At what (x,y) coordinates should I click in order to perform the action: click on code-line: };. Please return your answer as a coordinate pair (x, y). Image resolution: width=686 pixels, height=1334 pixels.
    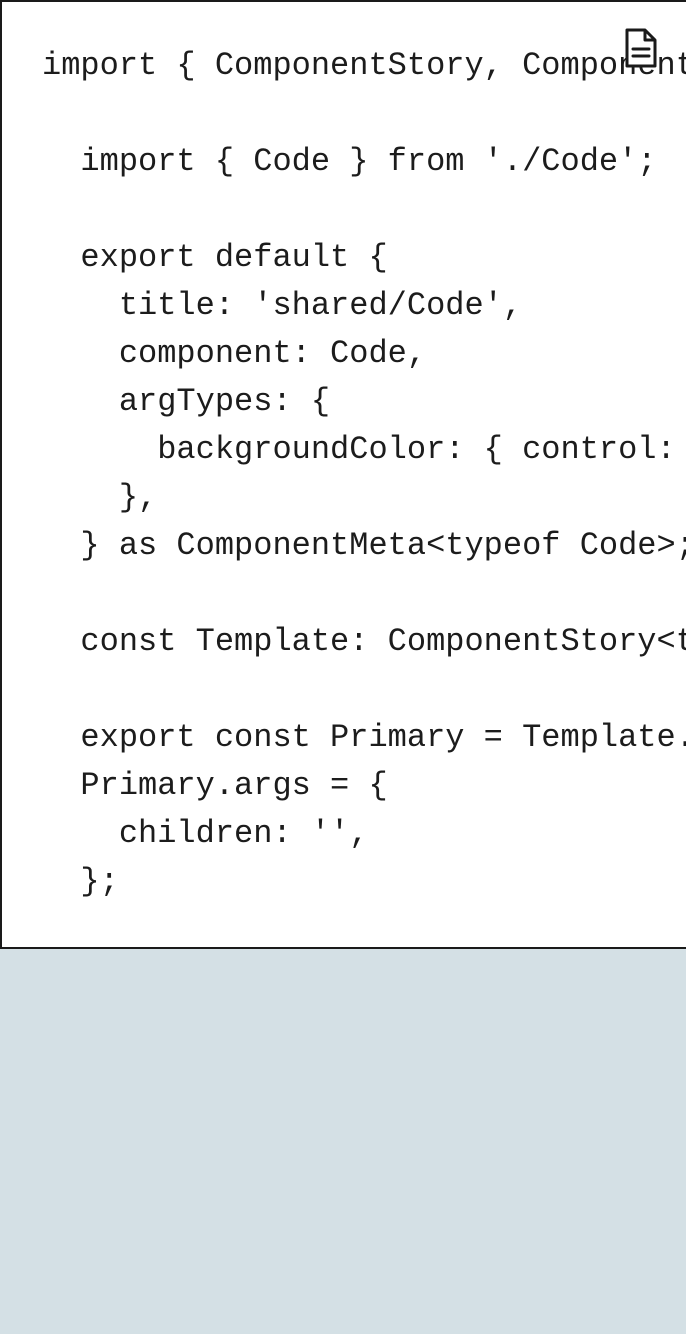
    Looking at the image, I should click on (80, 881).